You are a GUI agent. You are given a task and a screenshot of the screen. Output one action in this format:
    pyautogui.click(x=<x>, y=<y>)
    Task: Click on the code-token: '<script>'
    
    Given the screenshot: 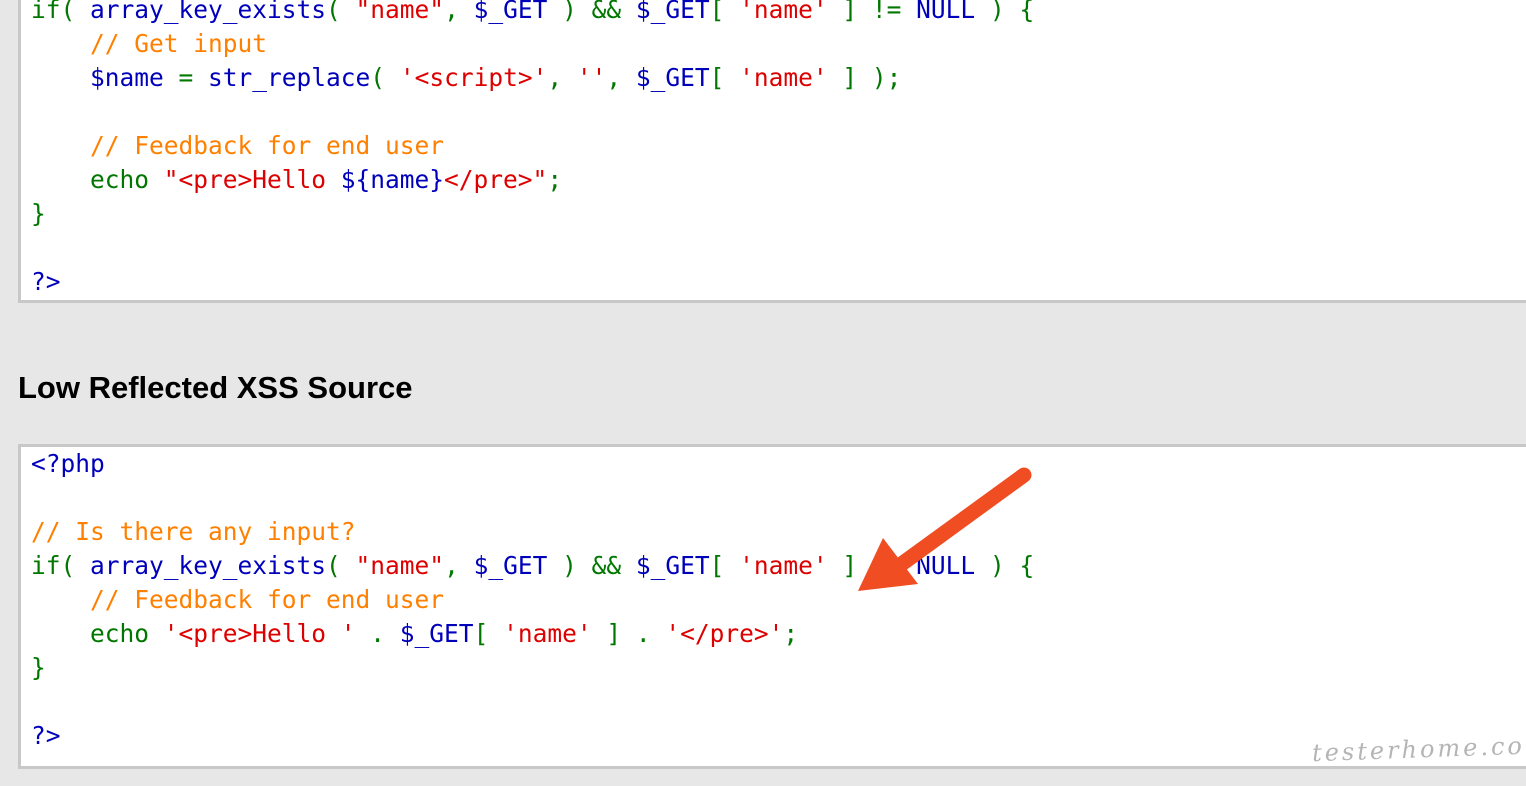 What is the action you would take?
    pyautogui.click(x=473, y=77)
    